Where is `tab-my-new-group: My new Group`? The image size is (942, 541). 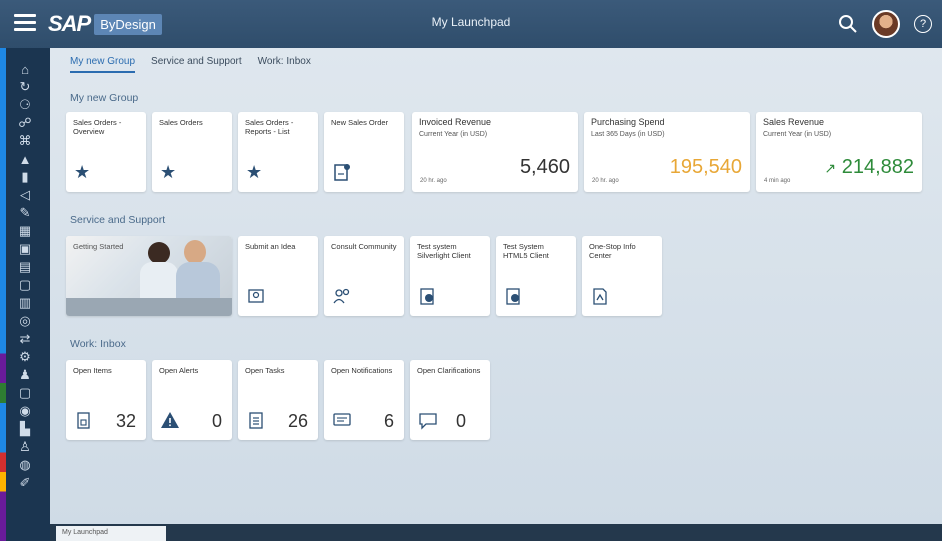
tab-my-new-group: My new Group is located at coordinates (103, 64).